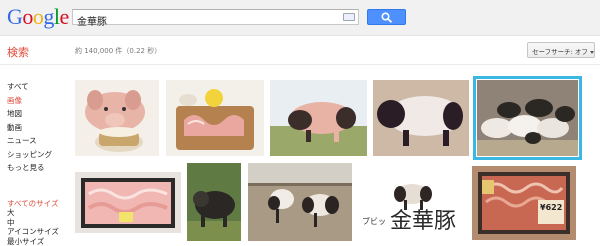  I want to click on nav-item-all: すべて, so click(37, 87).